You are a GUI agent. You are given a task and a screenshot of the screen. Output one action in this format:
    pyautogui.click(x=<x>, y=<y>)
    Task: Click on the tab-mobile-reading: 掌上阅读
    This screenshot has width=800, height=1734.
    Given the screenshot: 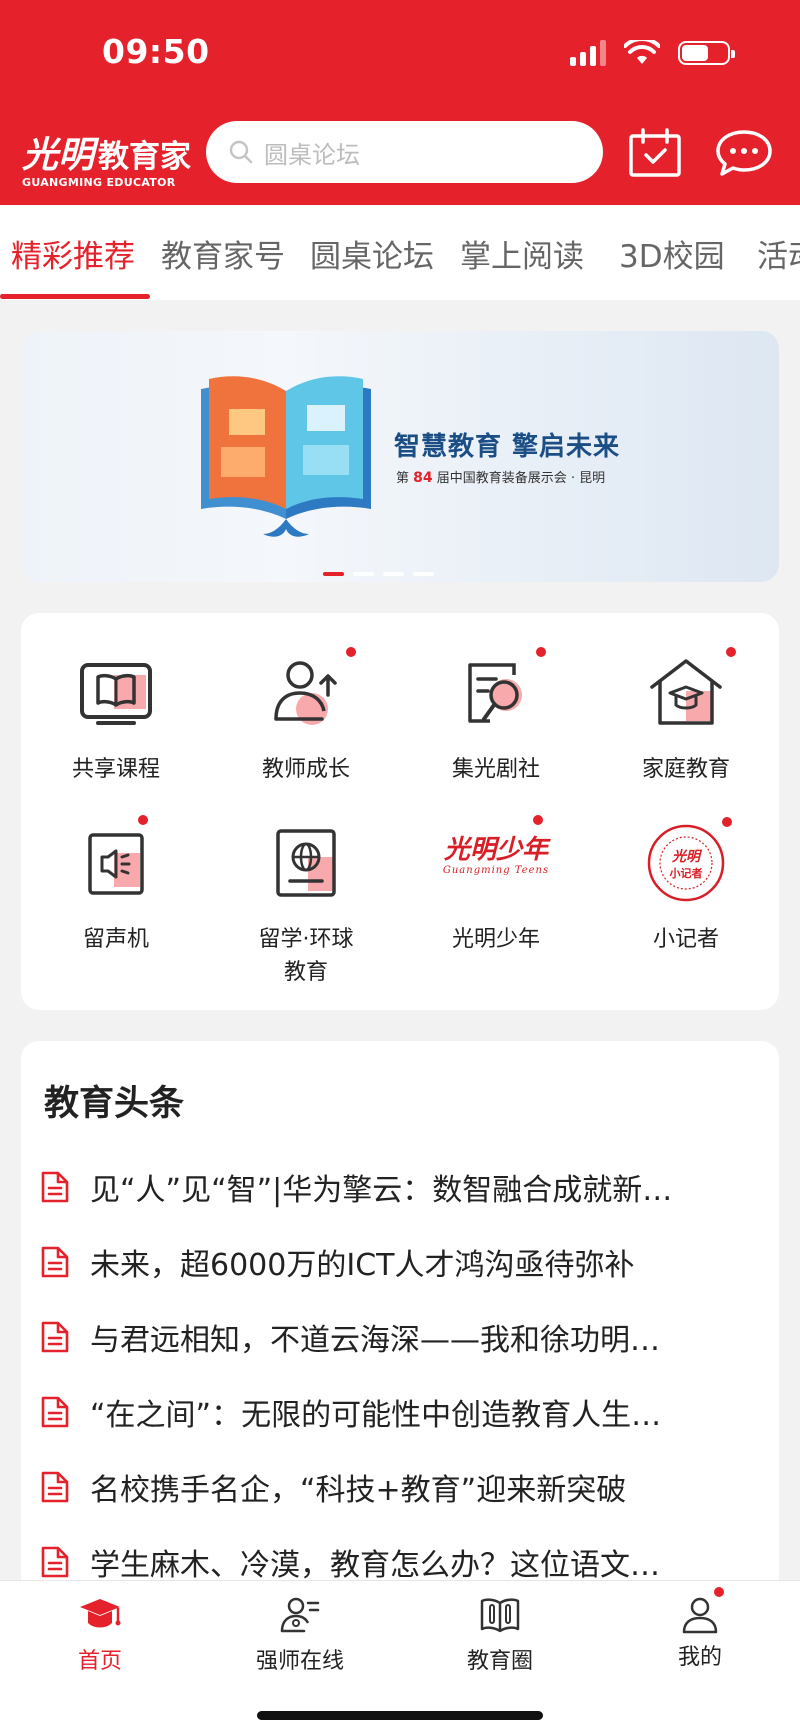 What is the action you would take?
    pyautogui.click(x=522, y=253)
    